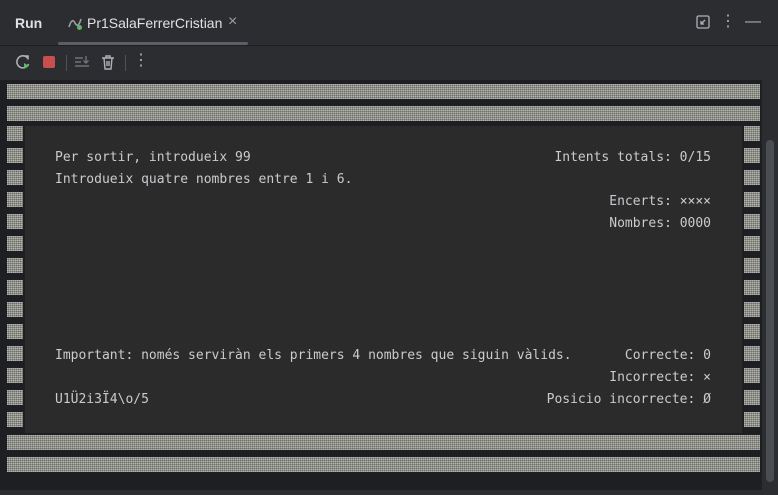 Image resolution: width=778 pixels, height=495 pixels. I want to click on incorrect-counter: Incorrecte: ×, so click(660, 377).